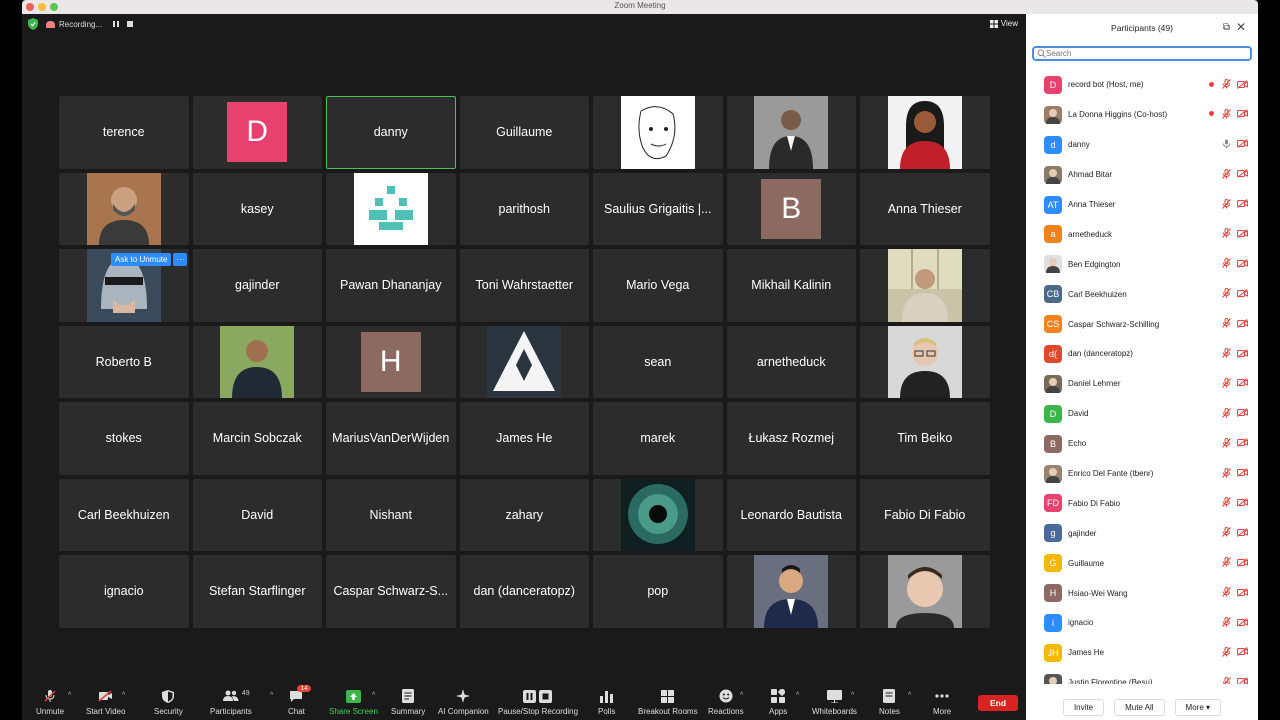  I want to click on participant-tile: sean, so click(658, 361).